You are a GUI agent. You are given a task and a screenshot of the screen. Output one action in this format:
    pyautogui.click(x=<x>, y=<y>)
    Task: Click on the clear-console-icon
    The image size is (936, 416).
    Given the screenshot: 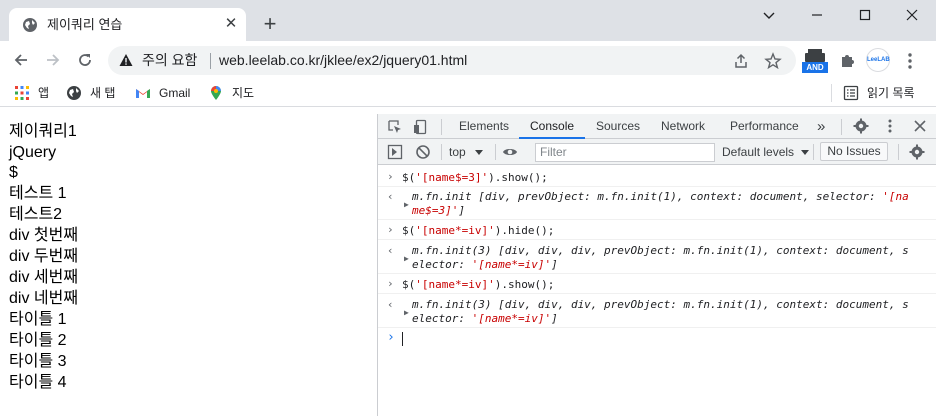 What is the action you would take?
    pyautogui.click(x=423, y=152)
    